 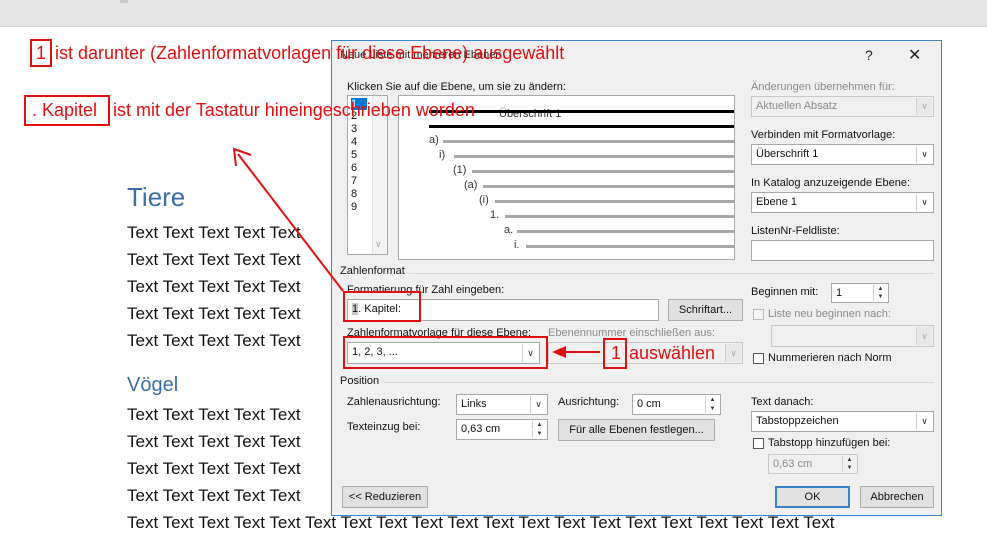 What do you see at coordinates (359, 155) in the screenshot?
I see `level-item: 5` at bounding box center [359, 155].